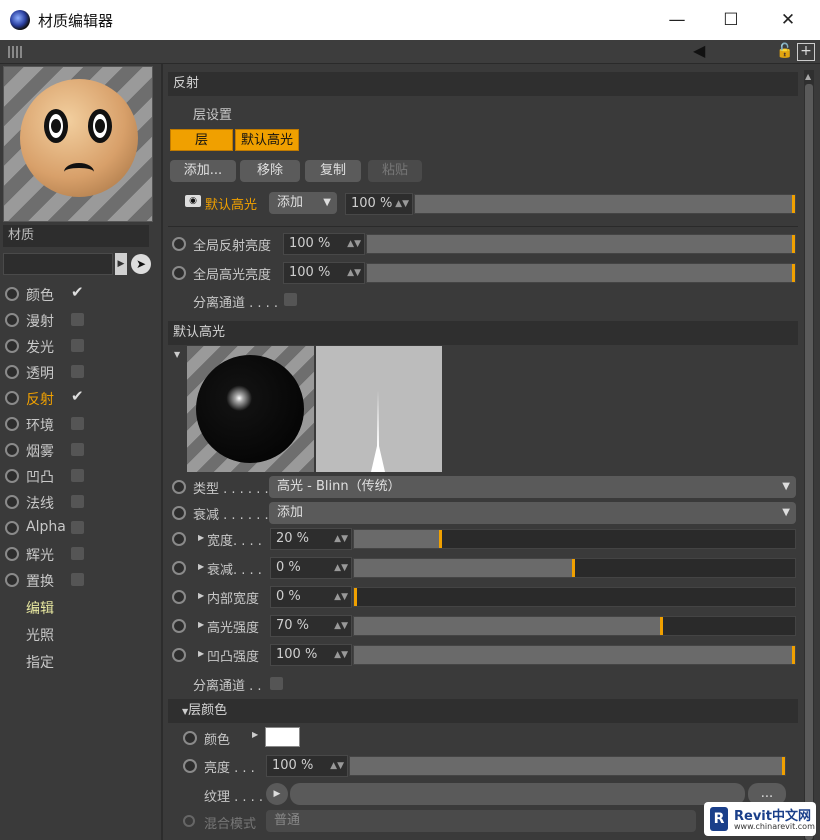  Describe the element at coordinates (581, 244) in the screenshot. I see `global-reflect-slider` at that location.